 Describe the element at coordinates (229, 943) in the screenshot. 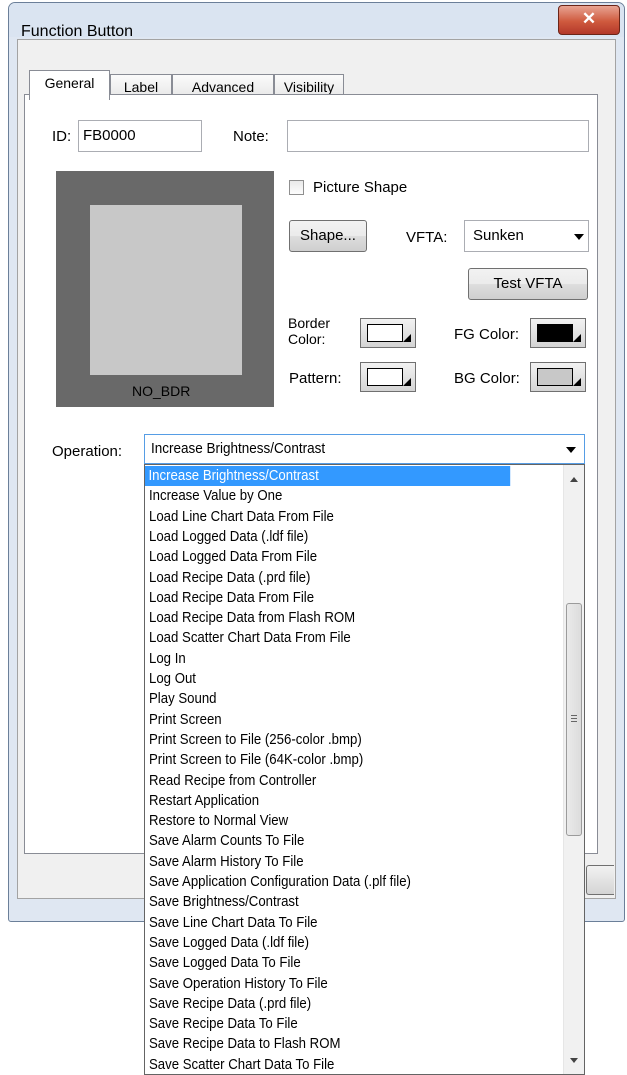

I see `dropdown-option: Save Logged Data (.ldf file)` at that location.